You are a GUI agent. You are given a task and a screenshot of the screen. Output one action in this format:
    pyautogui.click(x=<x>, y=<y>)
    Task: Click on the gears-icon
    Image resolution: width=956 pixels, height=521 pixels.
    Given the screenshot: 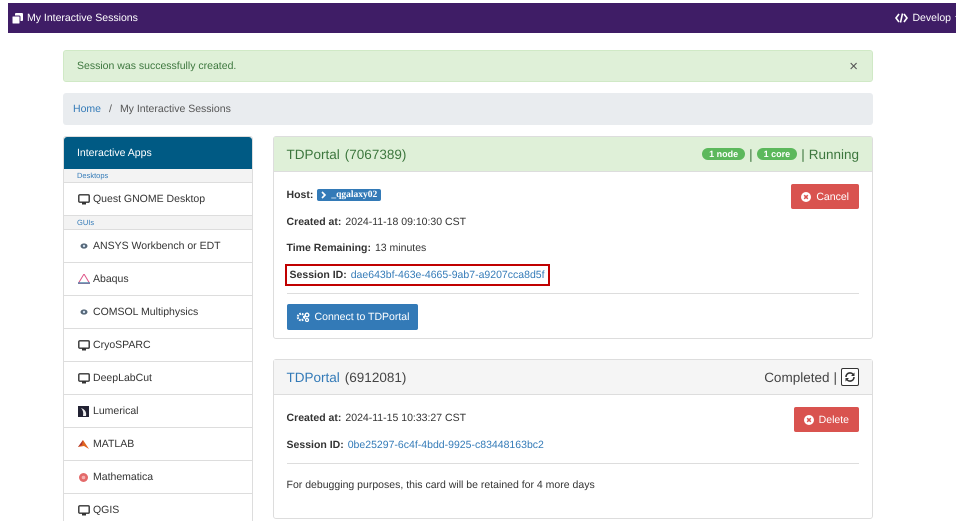 What is the action you would take?
    pyautogui.click(x=303, y=317)
    